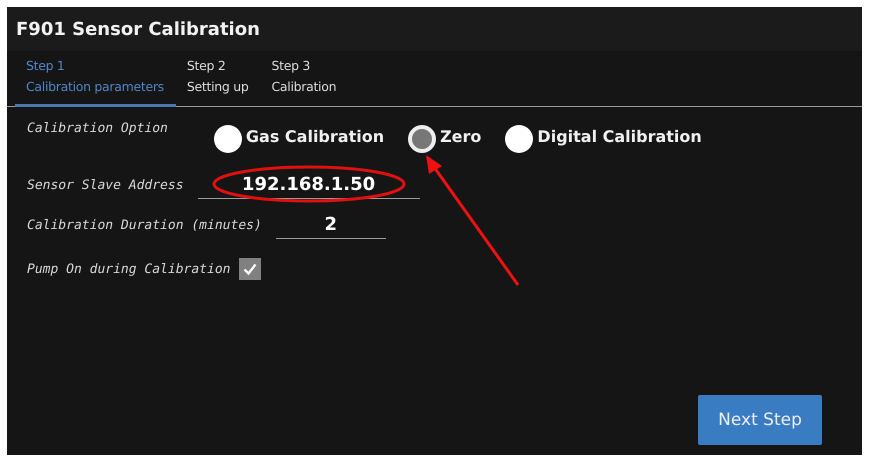 Image resolution: width=869 pixels, height=460 pixels. Describe the element at coordinates (309, 185) in the screenshot. I see `input-field: 192.168.1.50` at that location.